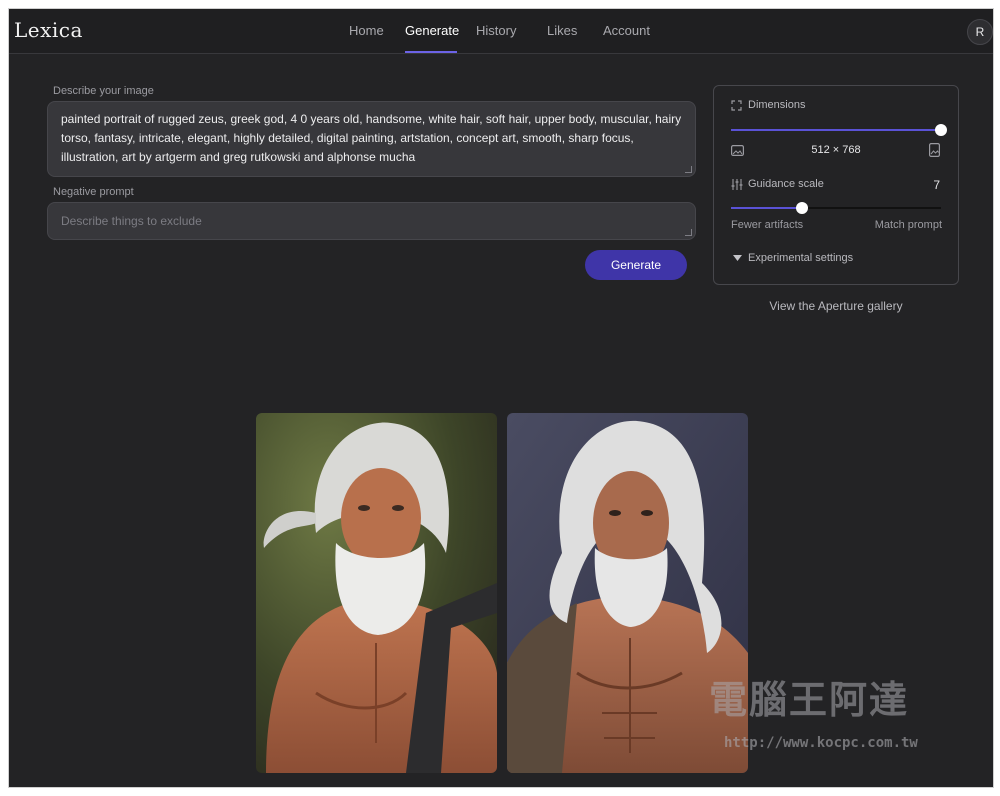 The width and height of the screenshot is (1000, 796). What do you see at coordinates (432, 30) in the screenshot?
I see `nav-generate: Generate` at bounding box center [432, 30].